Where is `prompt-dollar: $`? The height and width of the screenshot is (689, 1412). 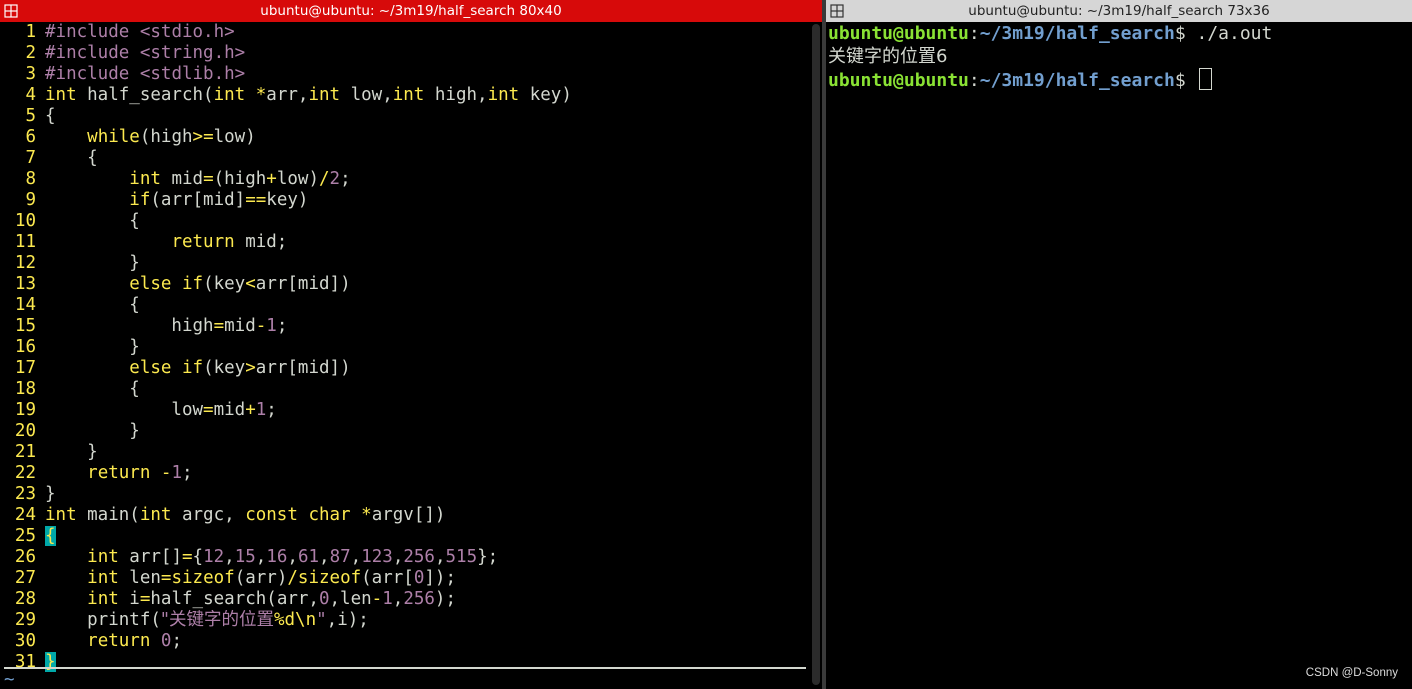 prompt-dollar: $ is located at coordinates (1185, 80).